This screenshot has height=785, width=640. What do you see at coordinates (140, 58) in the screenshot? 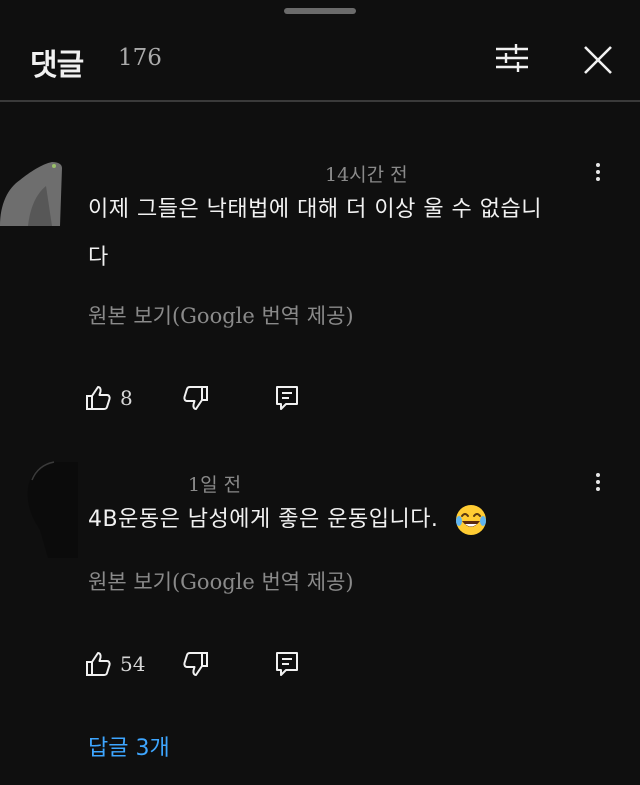
I see `comments-count: 176` at bounding box center [140, 58].